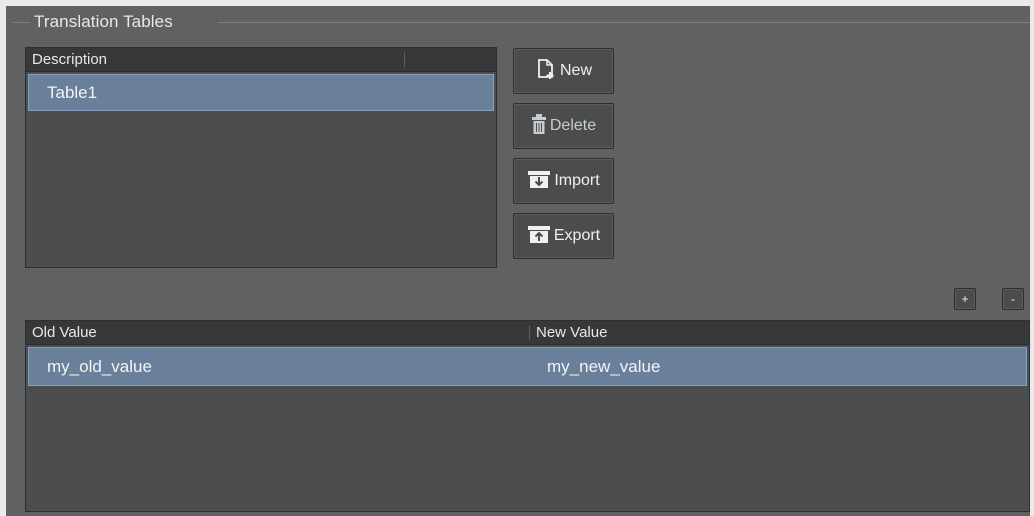 The height and width of the screenshot is (516, 1034). What do you see at coordinates (21, 22) in the screenshot?
I see `group-border-left` at bounding box center [21, 22].